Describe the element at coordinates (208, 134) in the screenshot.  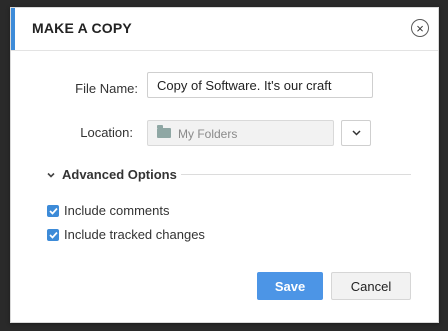
I see `location-value: My Folders` at that location.